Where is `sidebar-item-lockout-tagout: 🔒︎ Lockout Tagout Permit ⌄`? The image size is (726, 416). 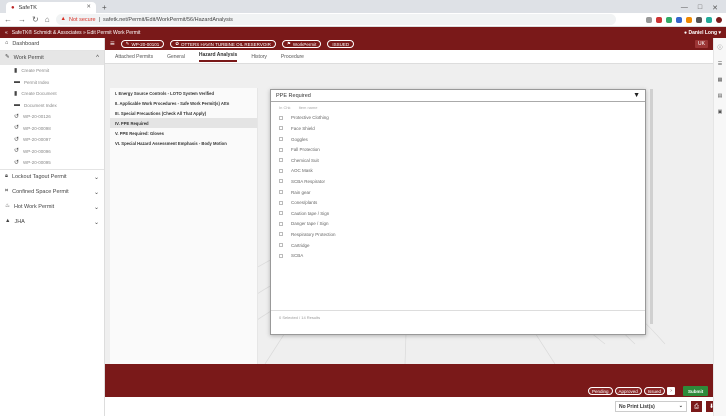 sidebar-item-lockout-tagout: 🔒︎ Lockout Tagout Permit ⌄ is located at coordinates (52, 177).